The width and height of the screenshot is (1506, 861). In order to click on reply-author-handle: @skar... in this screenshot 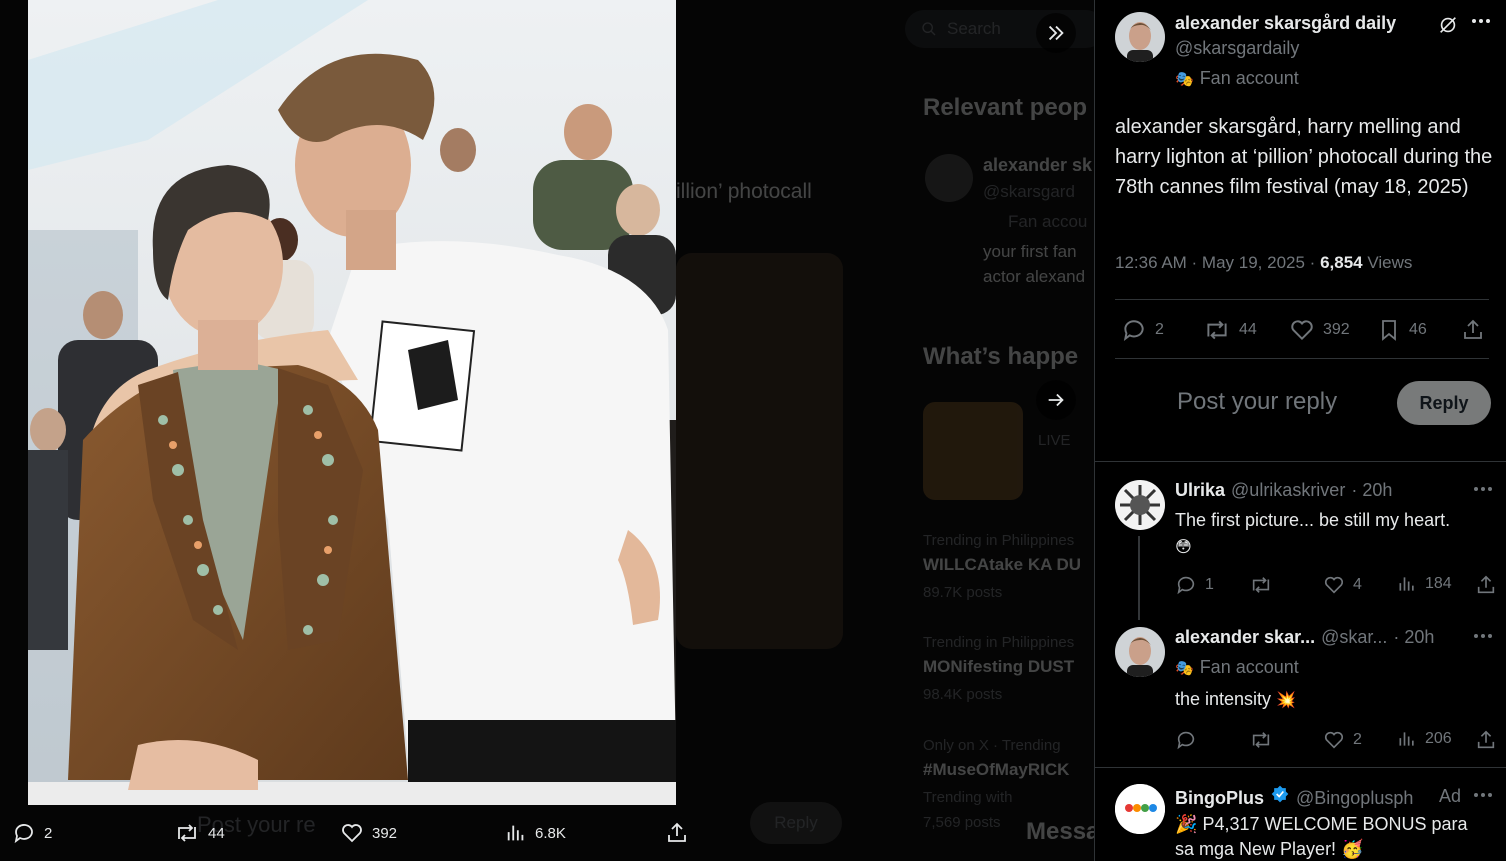, I will do `click(1354, 637)`.